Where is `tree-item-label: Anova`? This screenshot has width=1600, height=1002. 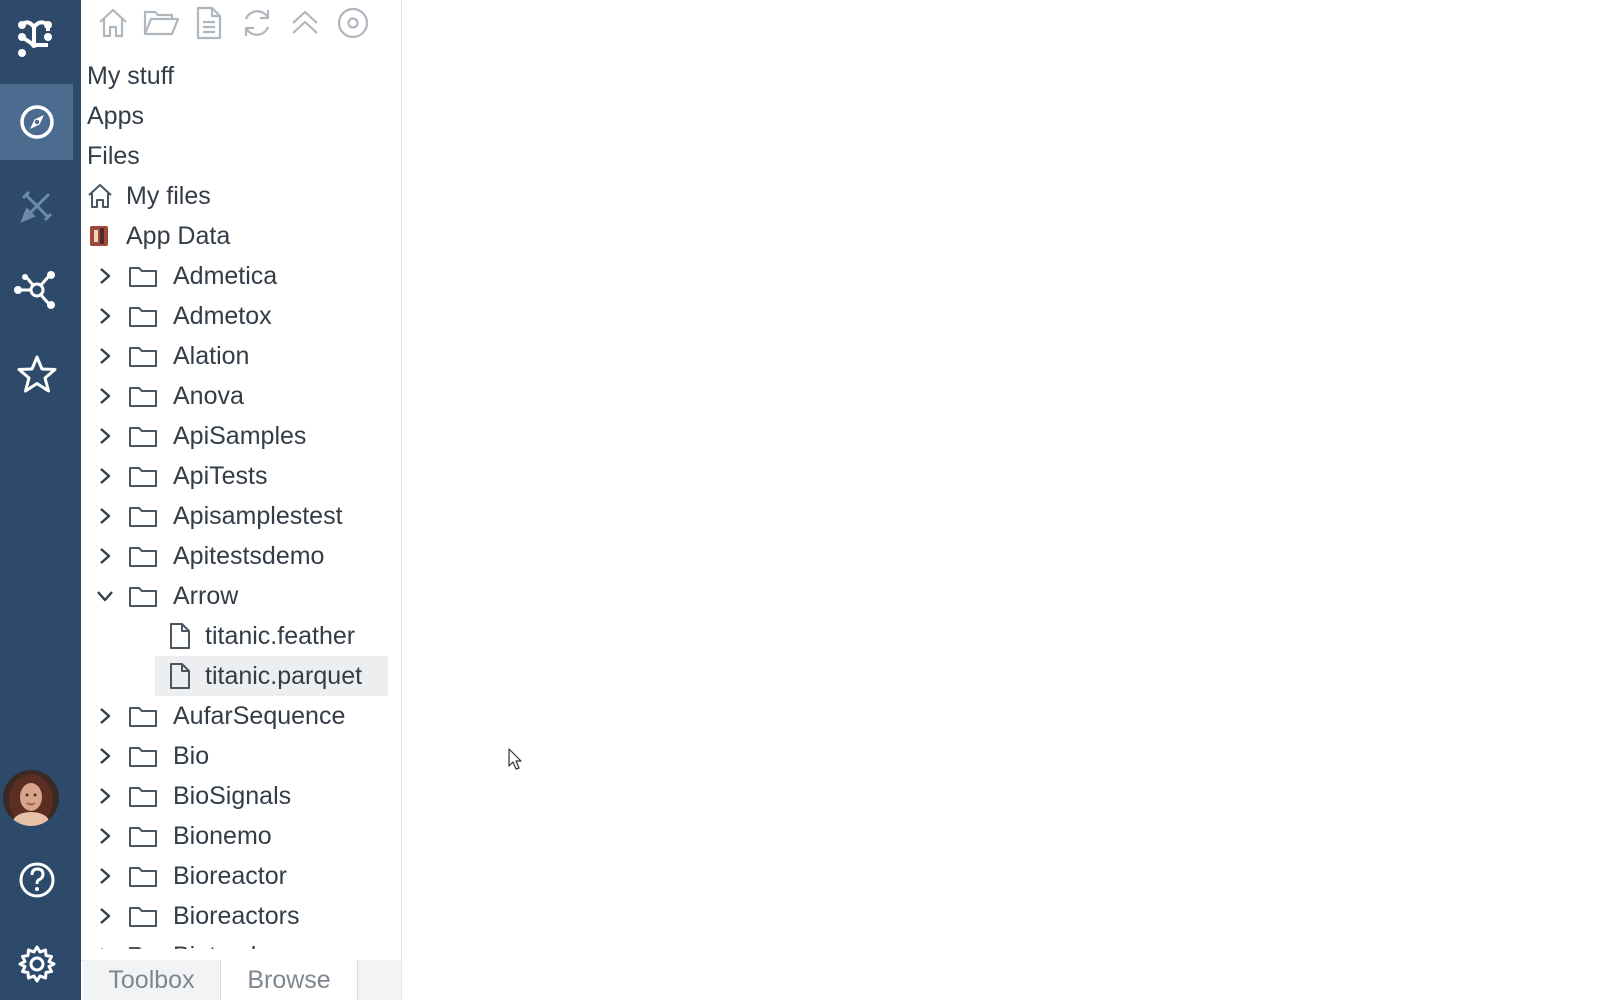
tree-item-label: Anova is located at coordinates (208, 395).